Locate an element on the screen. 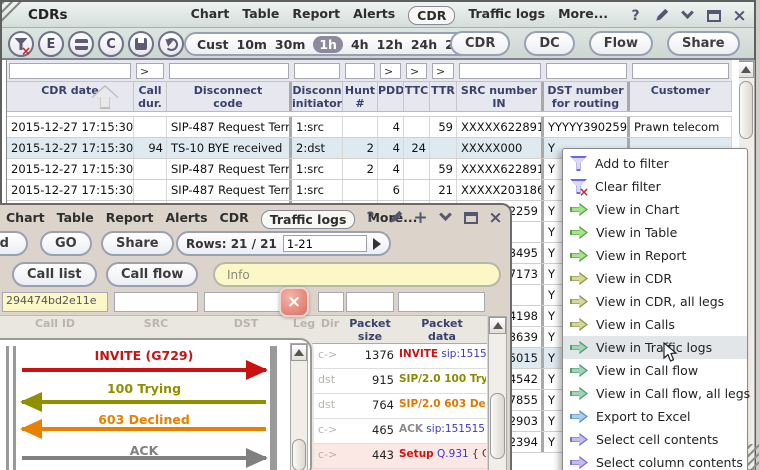 This screenshot has height=470, width=760. time-range-12h: 12h is located at coordinates (390, 44).